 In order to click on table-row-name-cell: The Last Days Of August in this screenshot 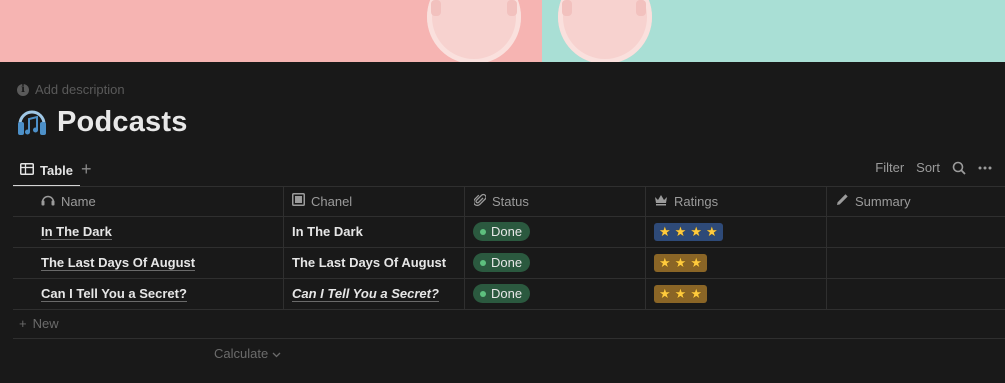, I will do `click(118, 262)`.